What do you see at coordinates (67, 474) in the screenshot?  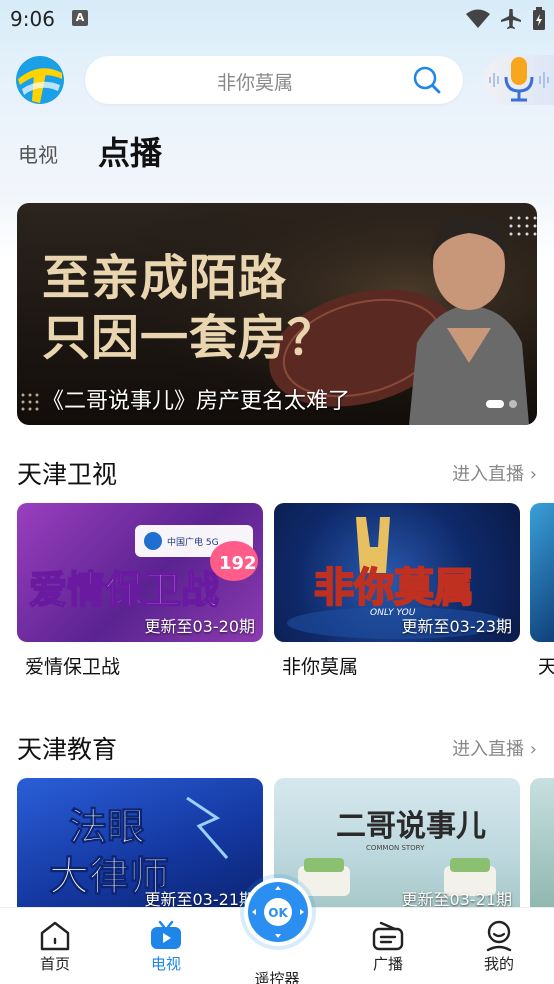 I see `section-title: 天津卫视` at bounding box center [67, 474].